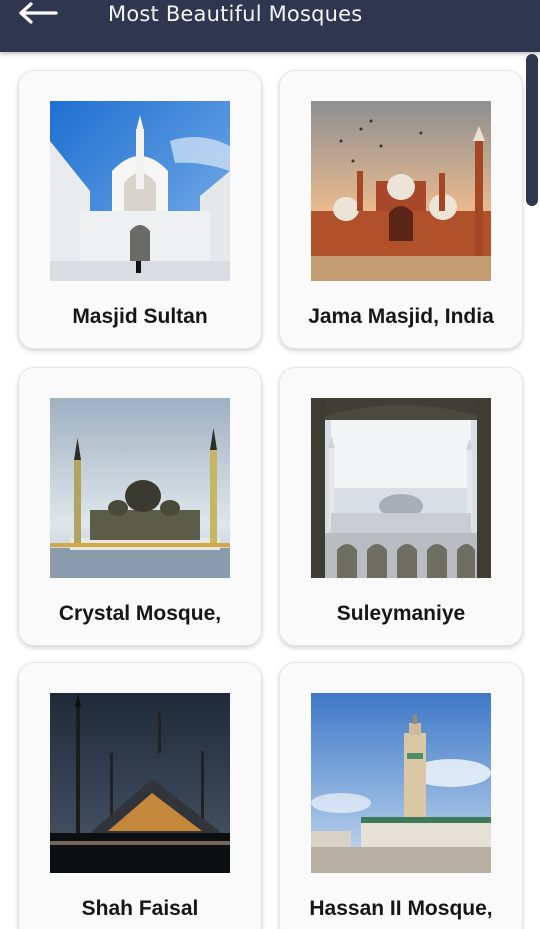  What do you see at coordinates (401, 908) in the screenshot?
I see `mosque-name: Hassan II Mosque,` at bounding box center [401, 908].